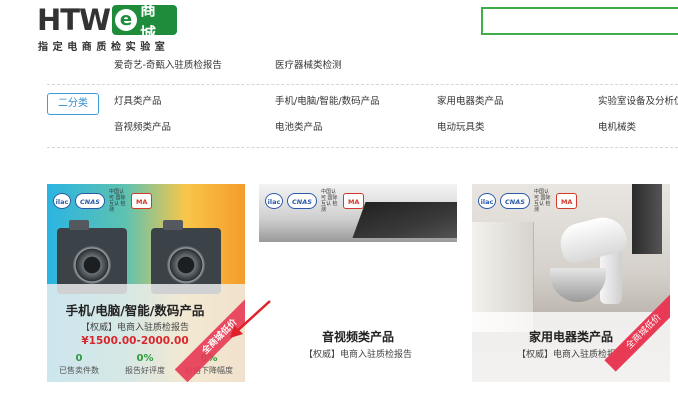  What do you see at coordinates (327, 102) in the screenshot?
I see `category-link: 手机/电脑/智能/数码产品` at bounding box center [327, 102].